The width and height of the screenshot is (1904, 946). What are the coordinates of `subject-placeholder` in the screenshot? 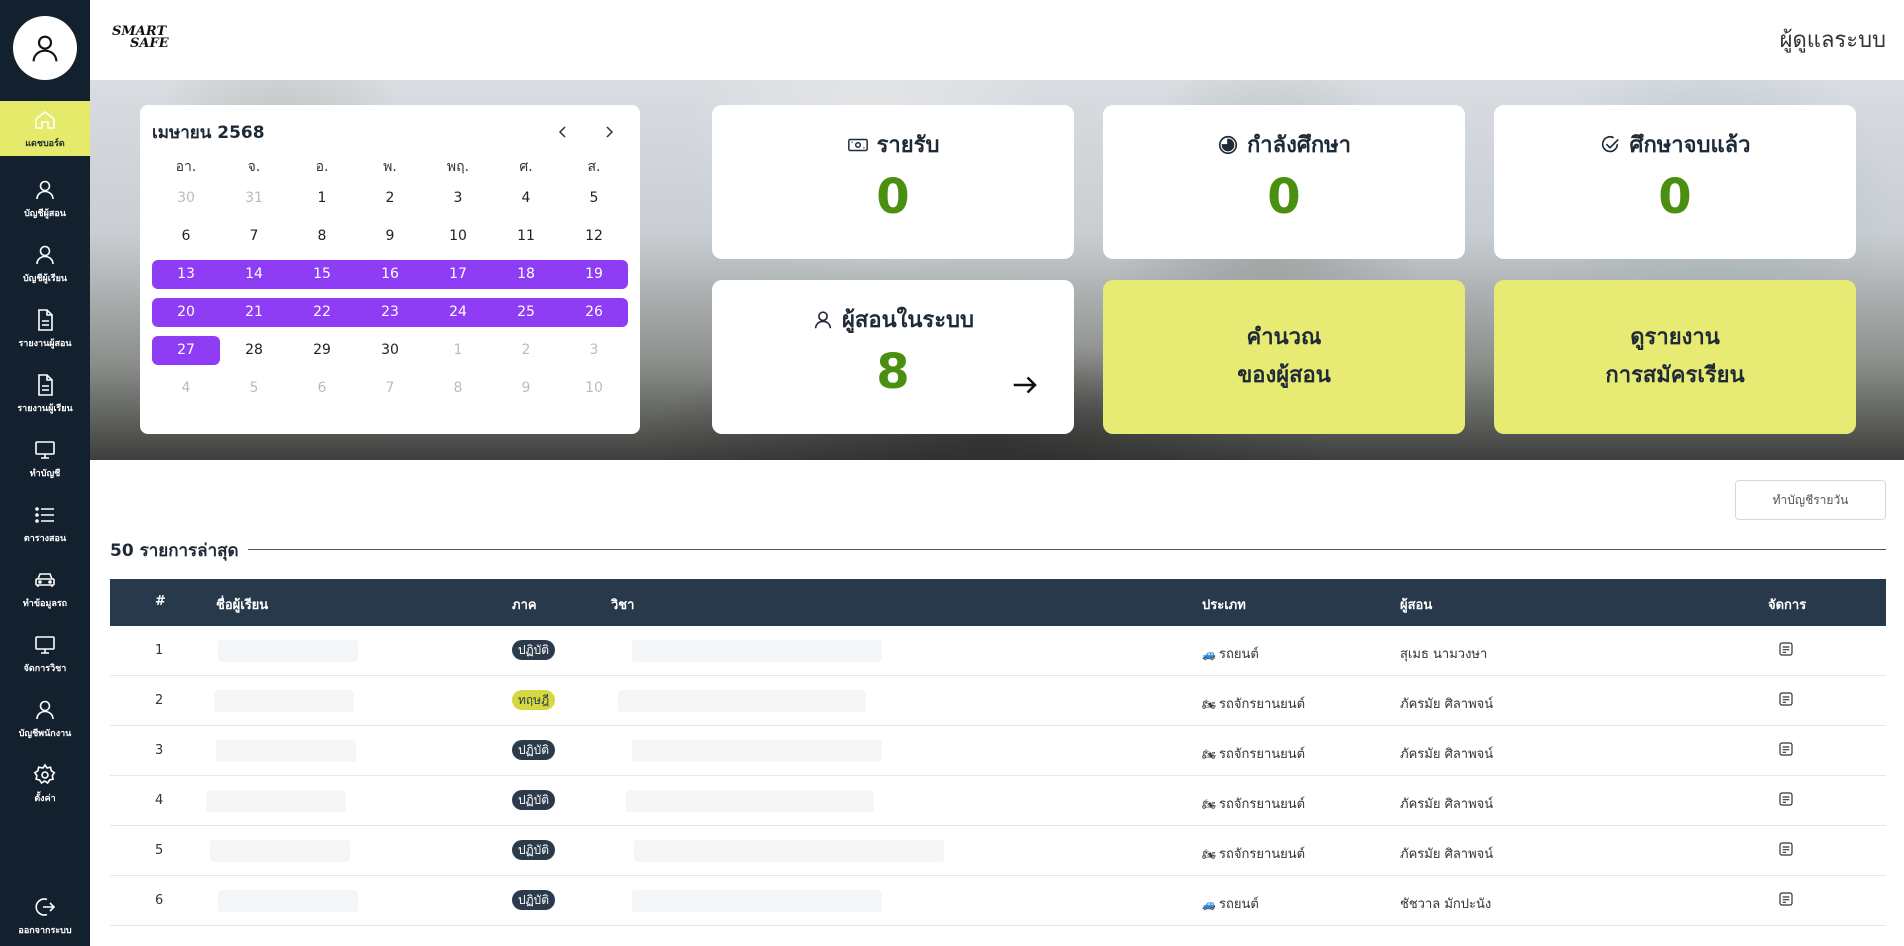 It's located at (757, 901).